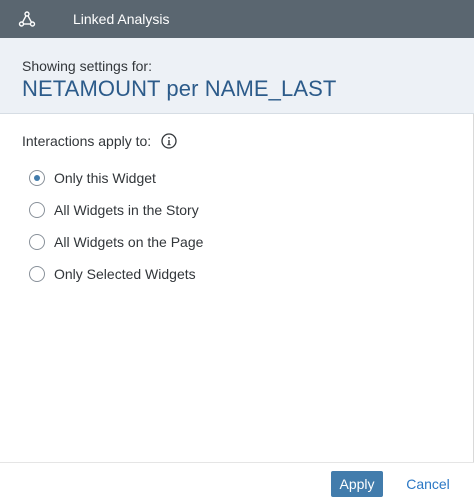  What do you see at coordinates (126, 210) in the screenshot?
I see `radio-label: All Widgets in the Story` at bounding box center [126, 210].